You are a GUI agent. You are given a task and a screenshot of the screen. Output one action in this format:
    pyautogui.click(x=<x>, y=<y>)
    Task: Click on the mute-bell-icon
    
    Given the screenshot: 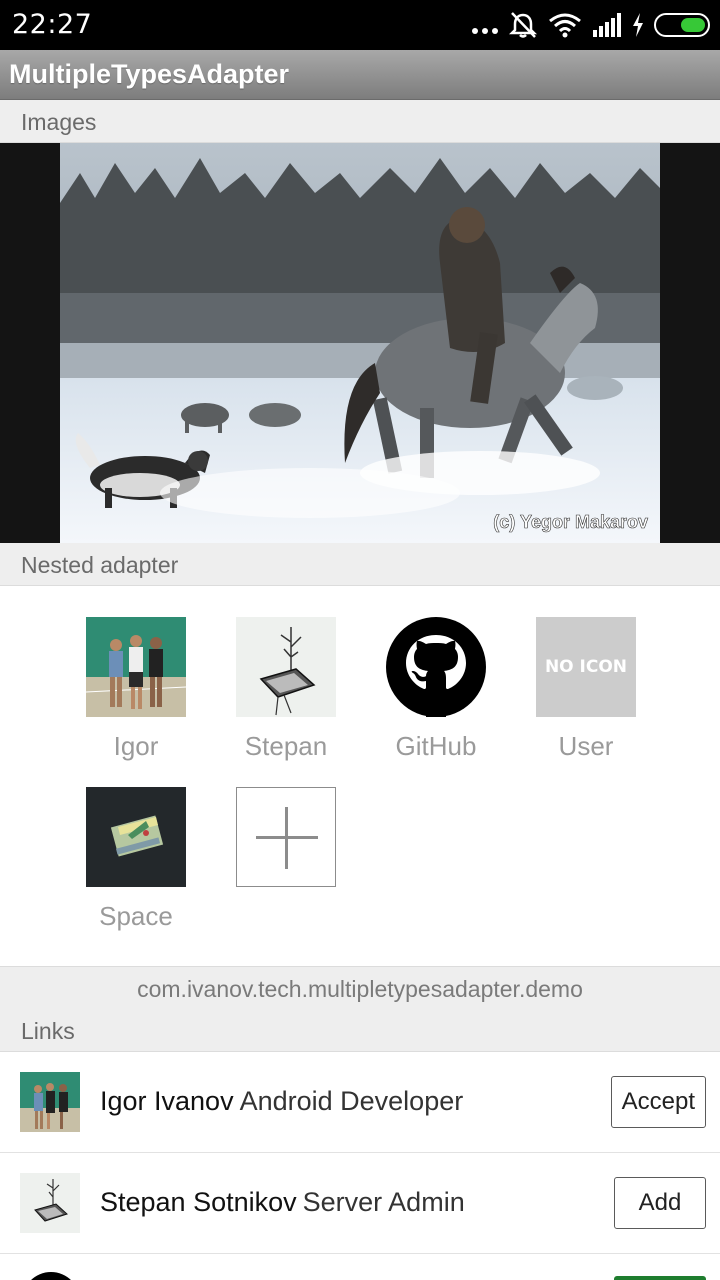 What is the action you would take?
    pyautogui.click(x=523, y=25)
    